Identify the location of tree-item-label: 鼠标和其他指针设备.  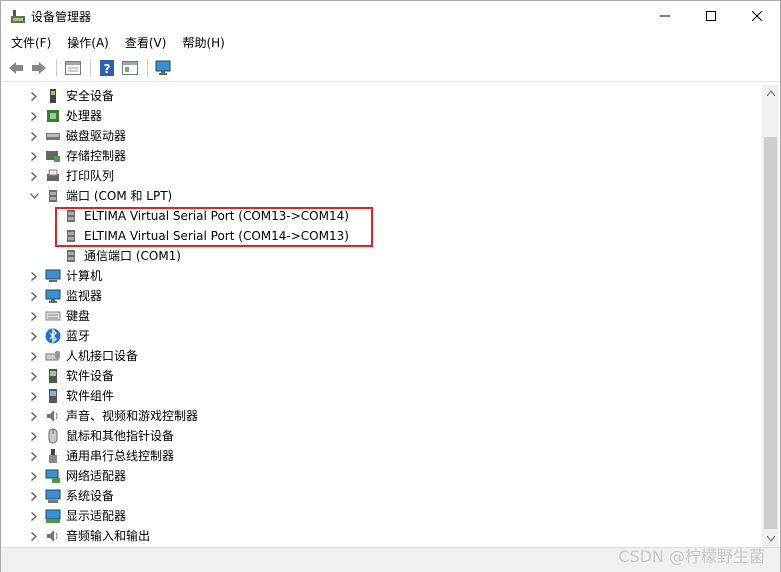
(120, 436).